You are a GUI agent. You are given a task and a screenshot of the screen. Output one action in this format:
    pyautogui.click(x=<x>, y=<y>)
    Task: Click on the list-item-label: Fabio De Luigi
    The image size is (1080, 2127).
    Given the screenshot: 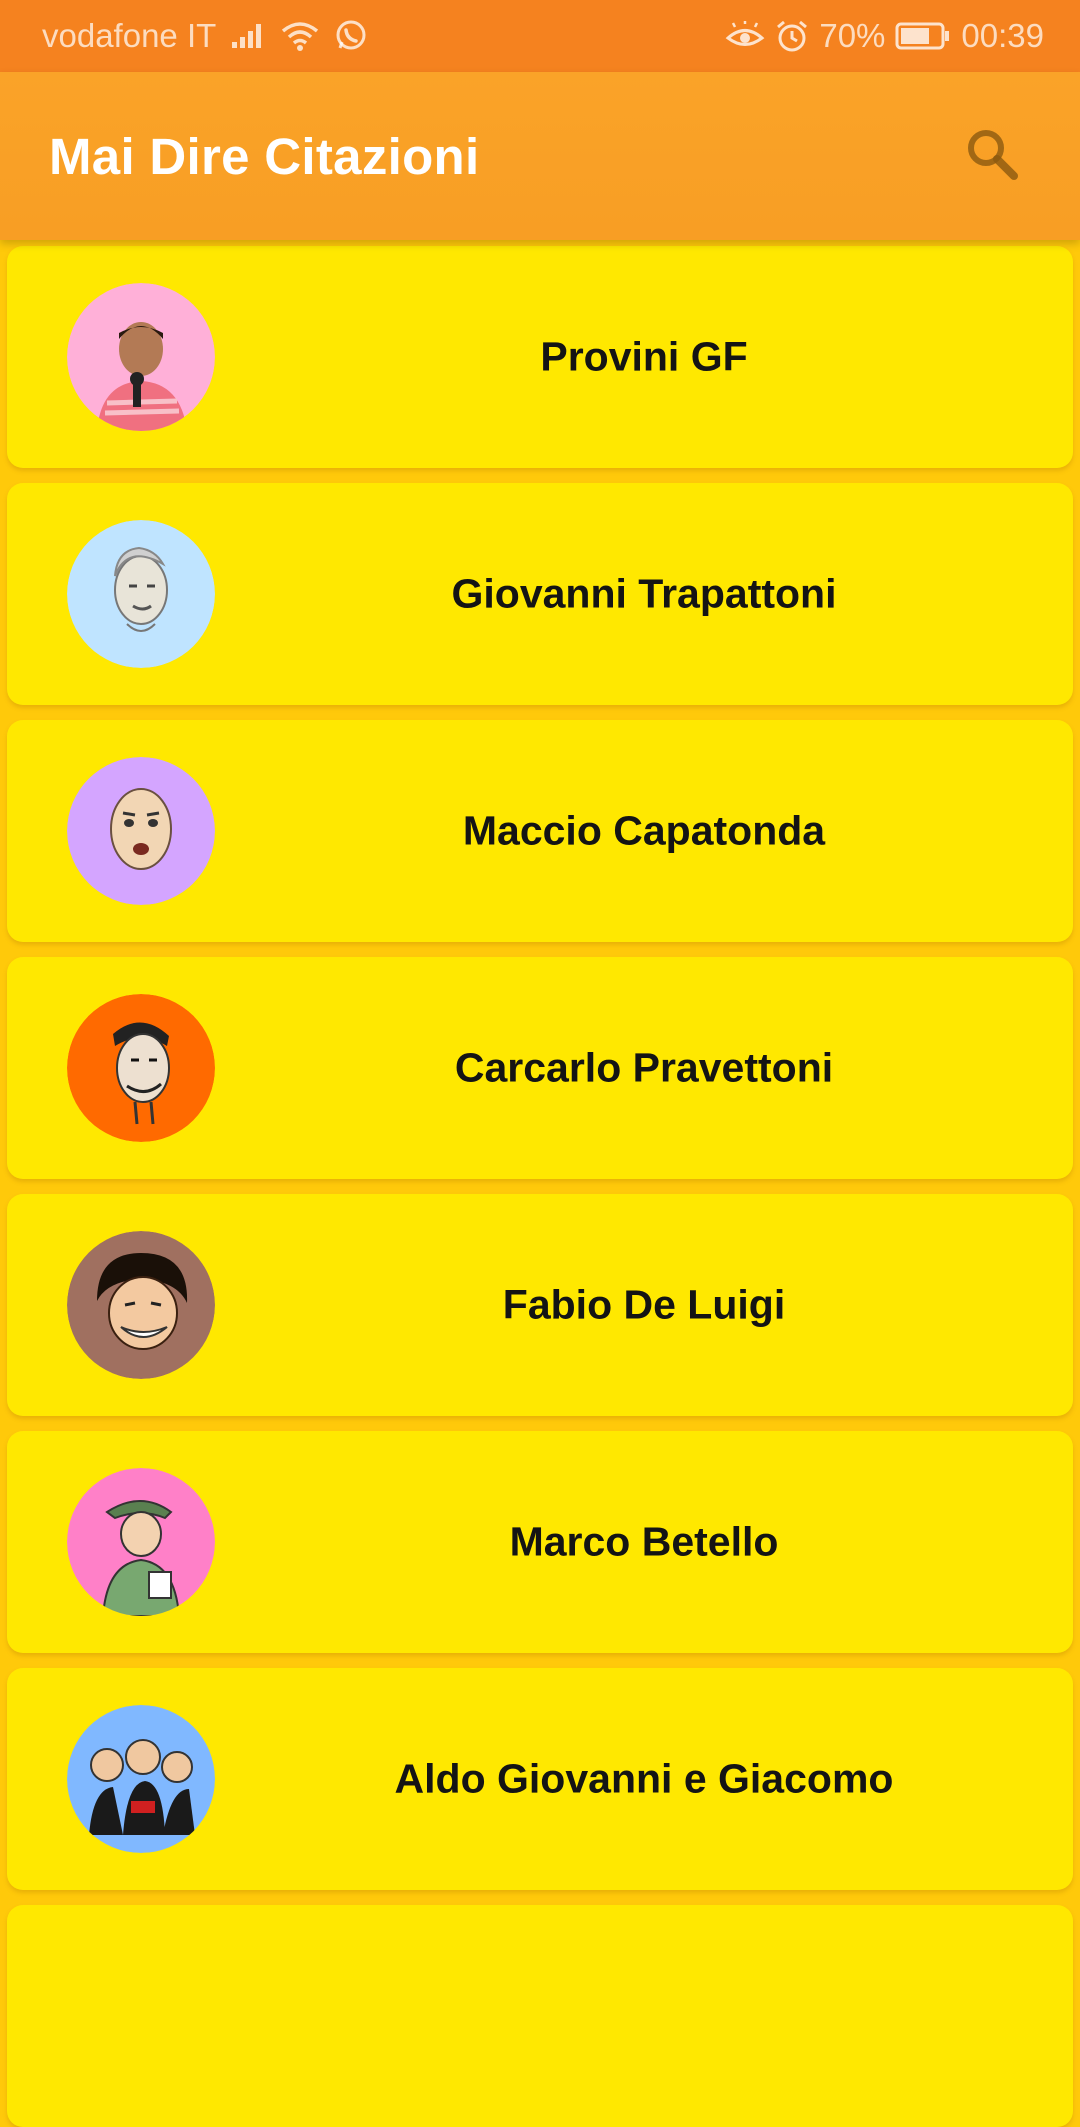 What is the action you would take?
    pyautogui.click(x=644, y=1304)
    